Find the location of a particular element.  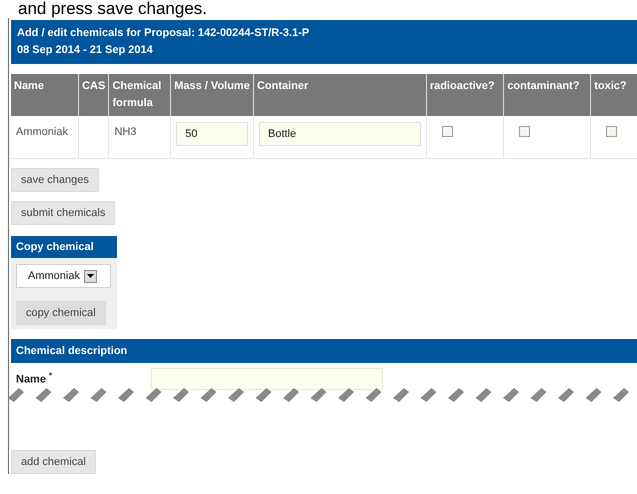

instruction-text: and press save changes. is located at coordinates (112, 9).